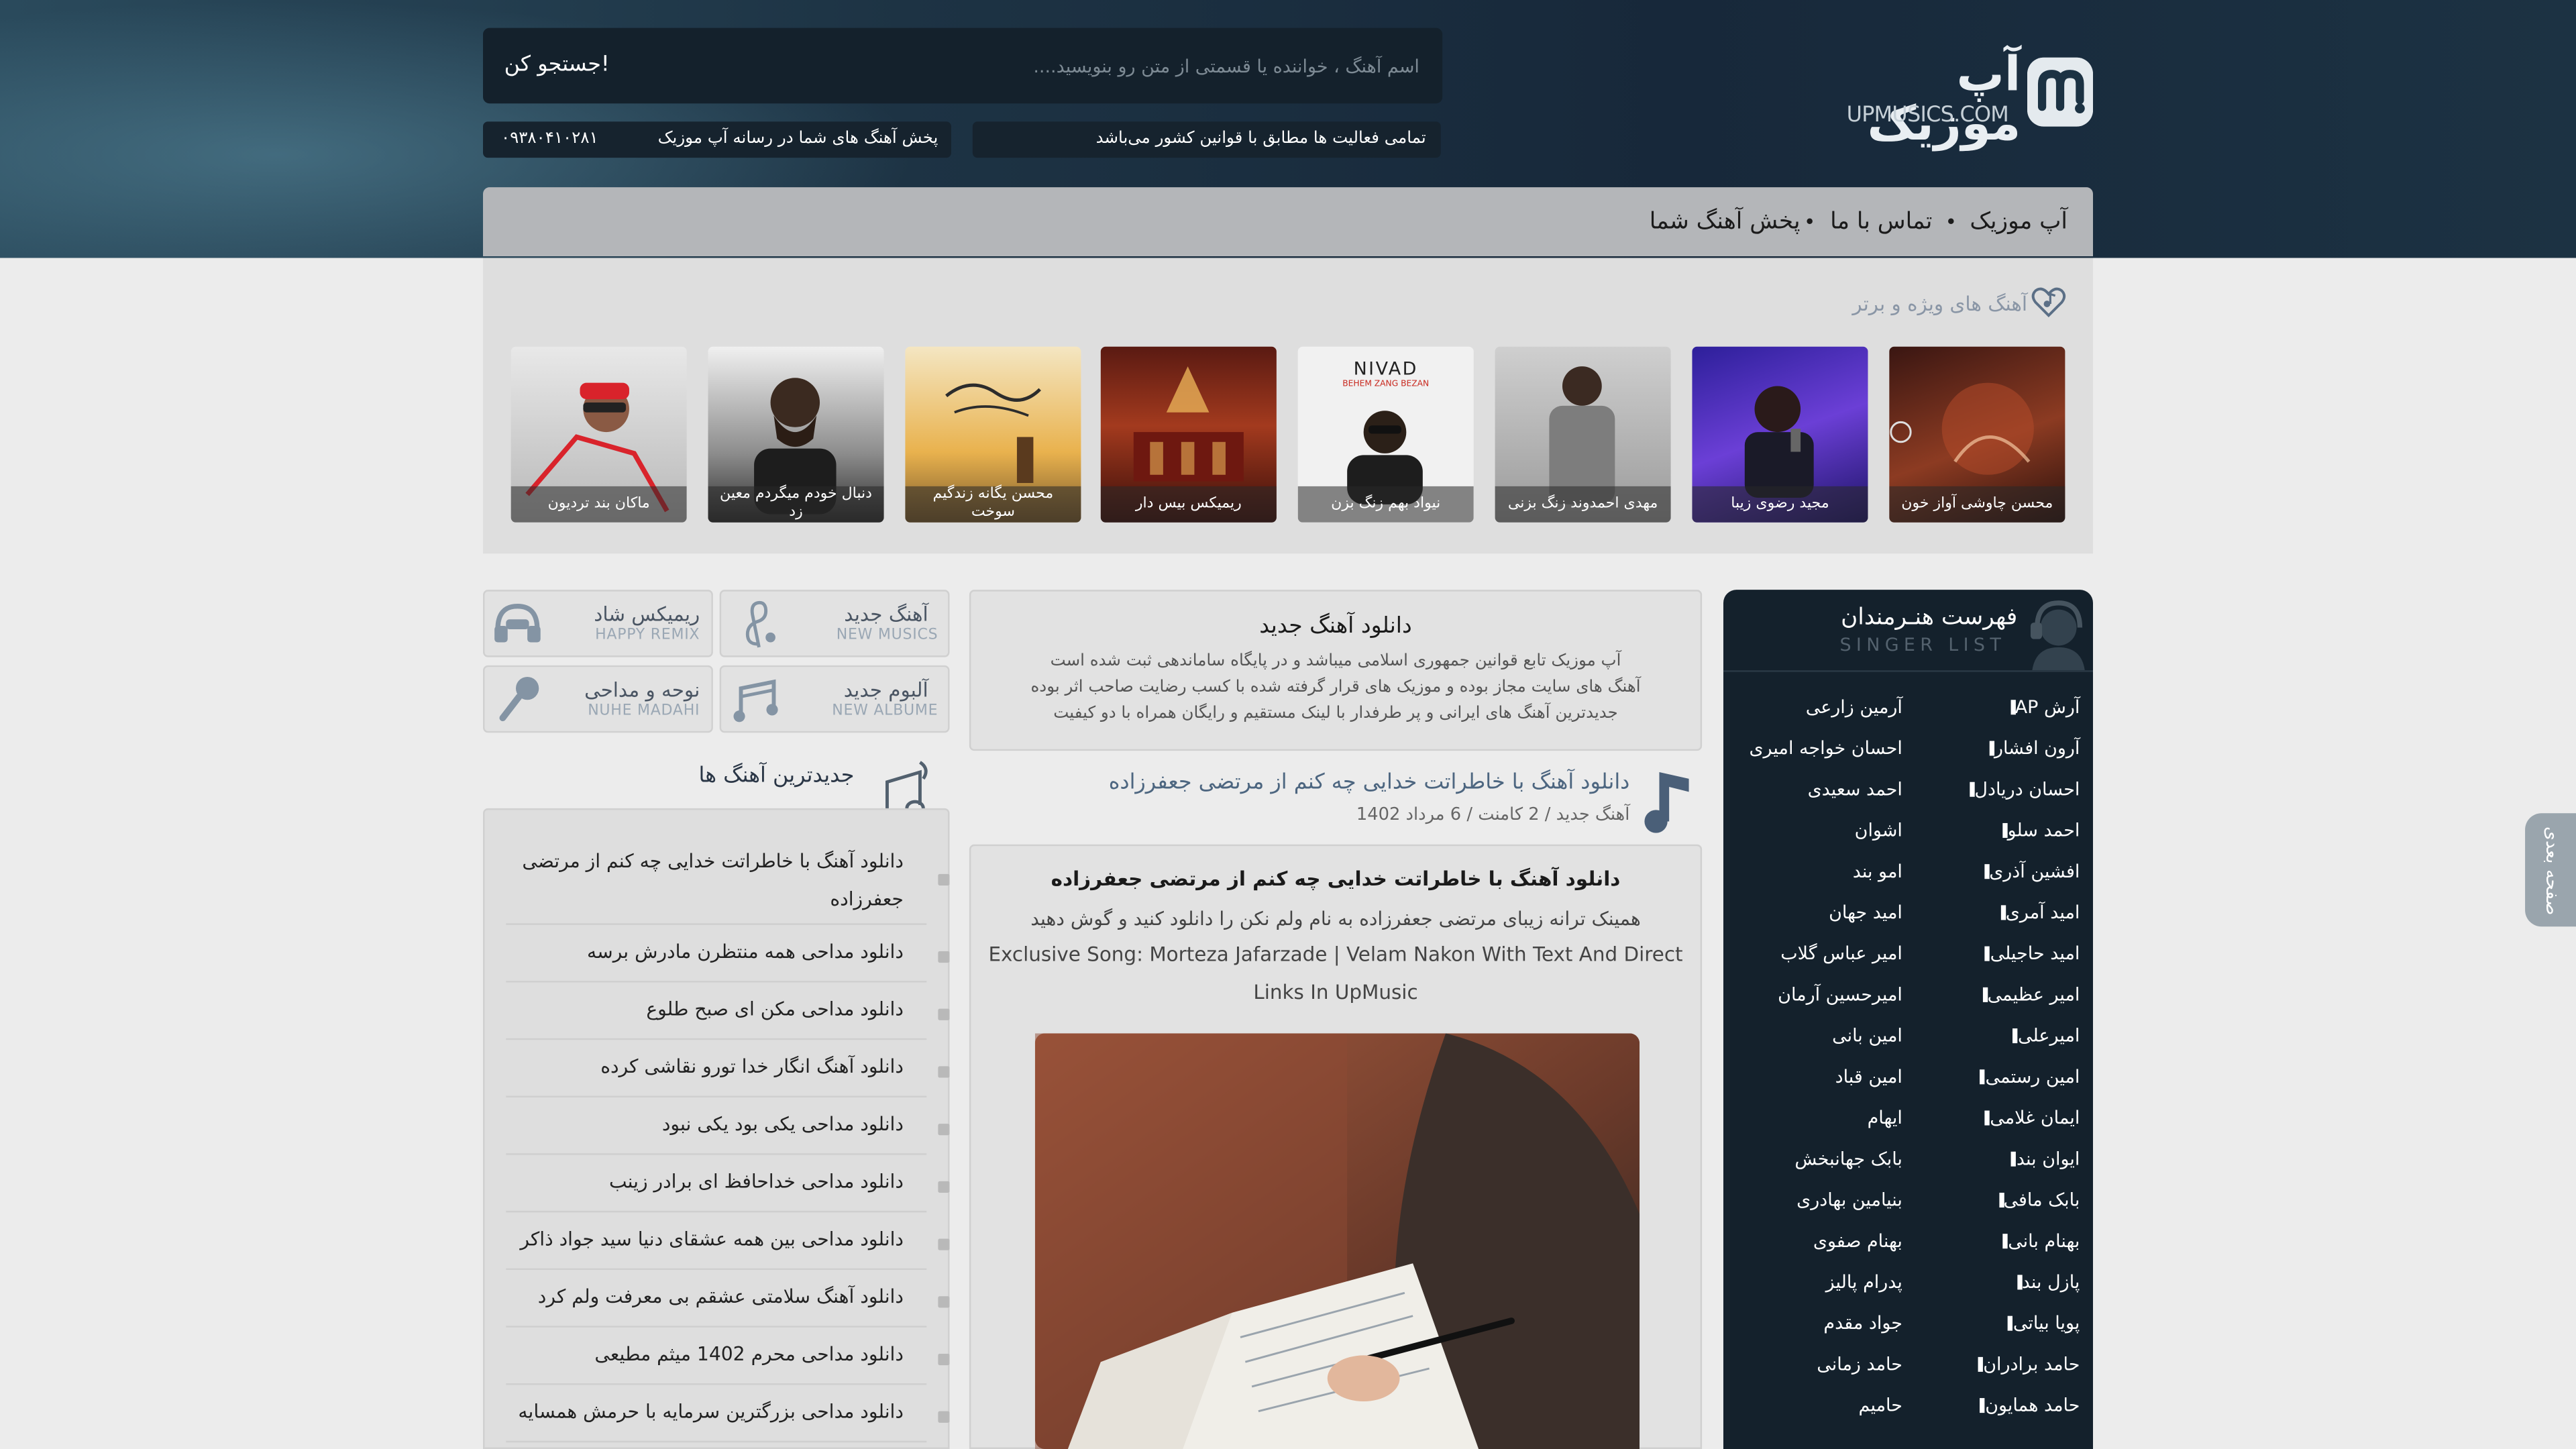 The height and width of the screenshot is (1449, 2576). Describe the element at coordinates (1930, 98) in the screenshot. I see `logo-text: آپ موزیک` at that location.